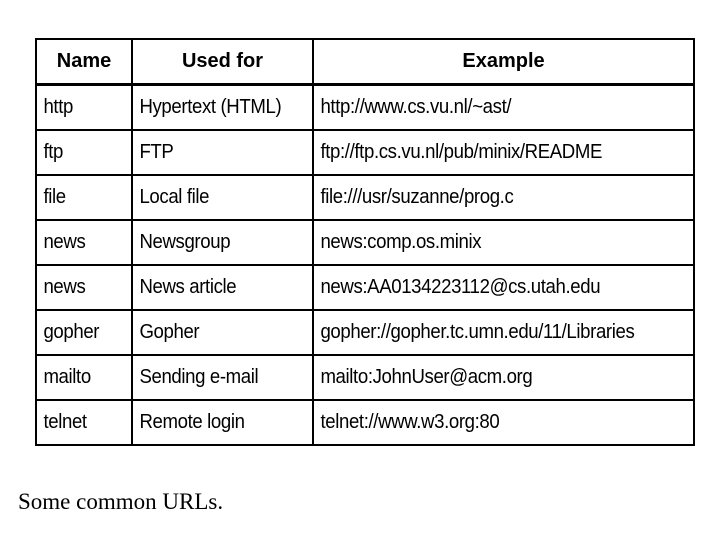  I want to click on table-header-row: Name Used for Example, so click(365, 62).